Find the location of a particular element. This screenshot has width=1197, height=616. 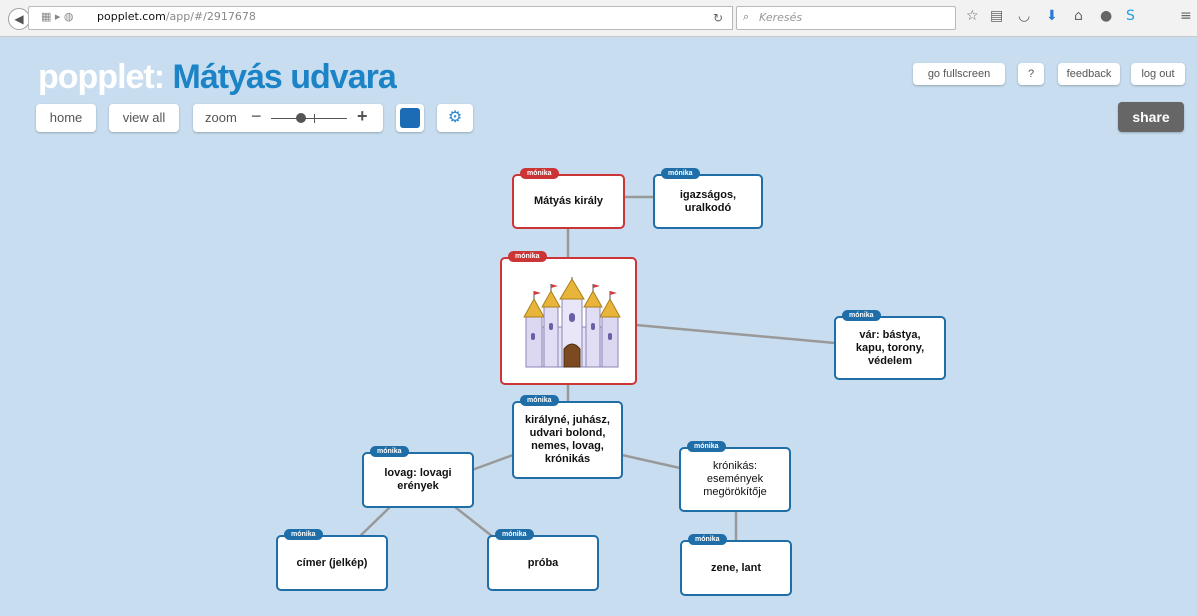

popplet-text: Mátyás király is located at coordinates (568, 201).